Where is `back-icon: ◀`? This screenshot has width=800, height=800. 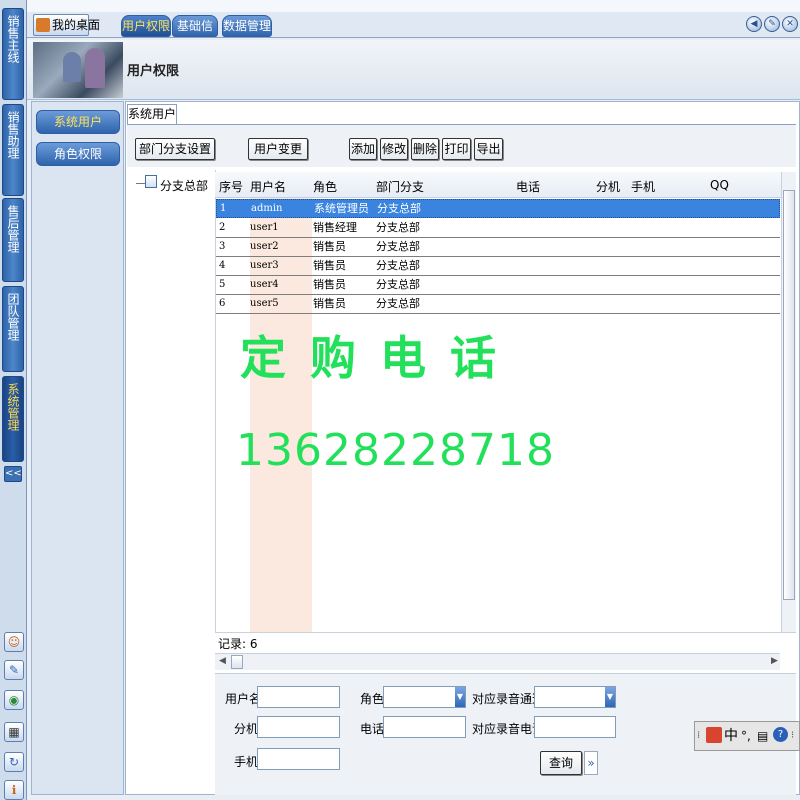 back-icon: ◀ is located at coordinates (754, 24).